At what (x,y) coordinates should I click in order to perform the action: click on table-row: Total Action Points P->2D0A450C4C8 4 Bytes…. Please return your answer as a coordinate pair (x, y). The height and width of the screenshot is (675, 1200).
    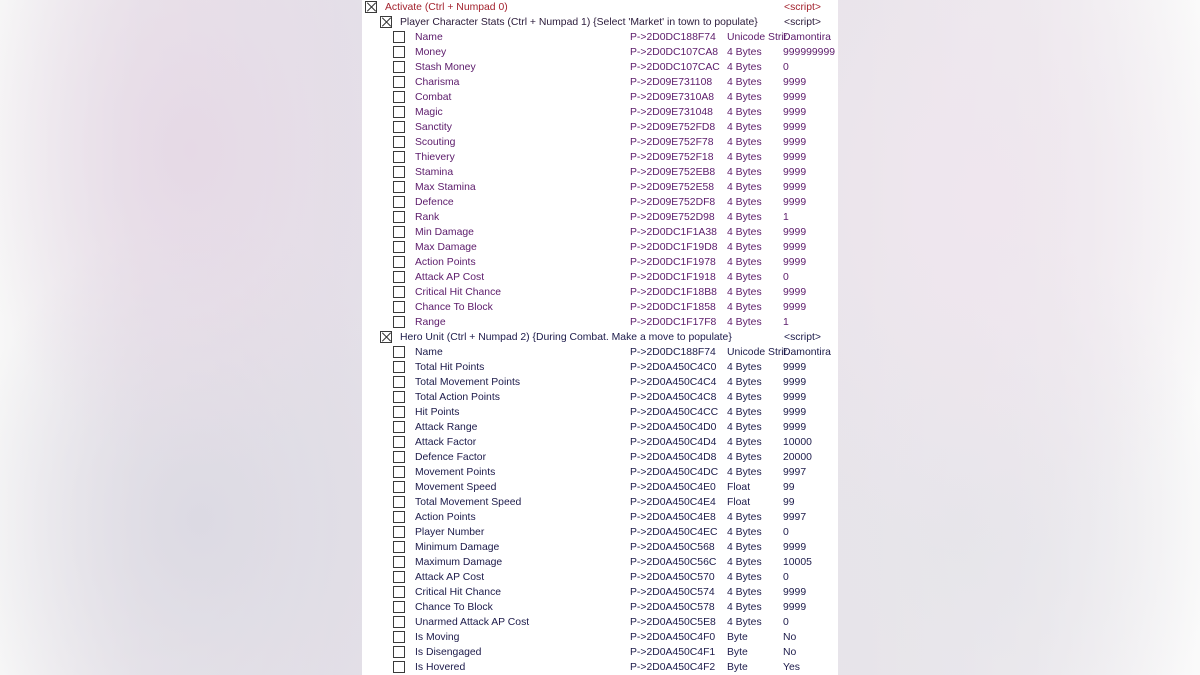
    Looking at the image, I should click on (600, 397).